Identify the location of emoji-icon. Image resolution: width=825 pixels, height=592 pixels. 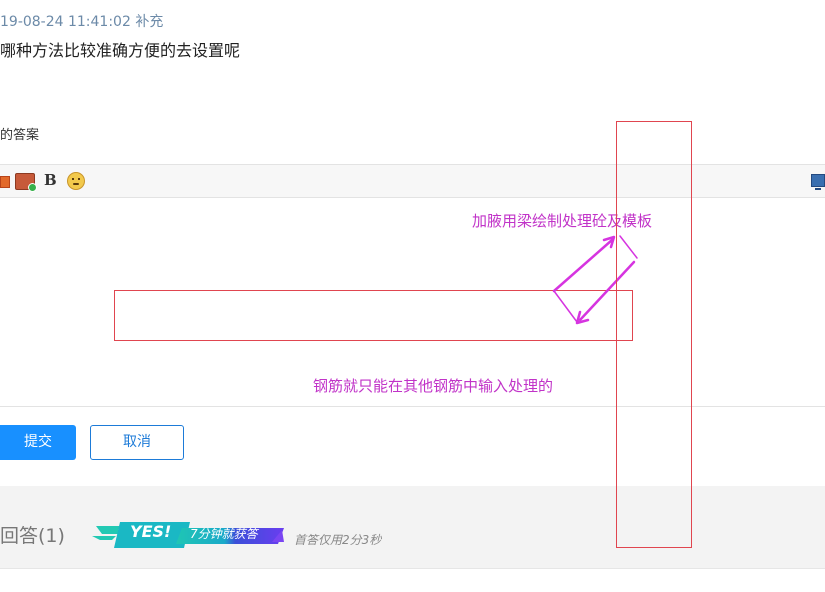
(76, 181).